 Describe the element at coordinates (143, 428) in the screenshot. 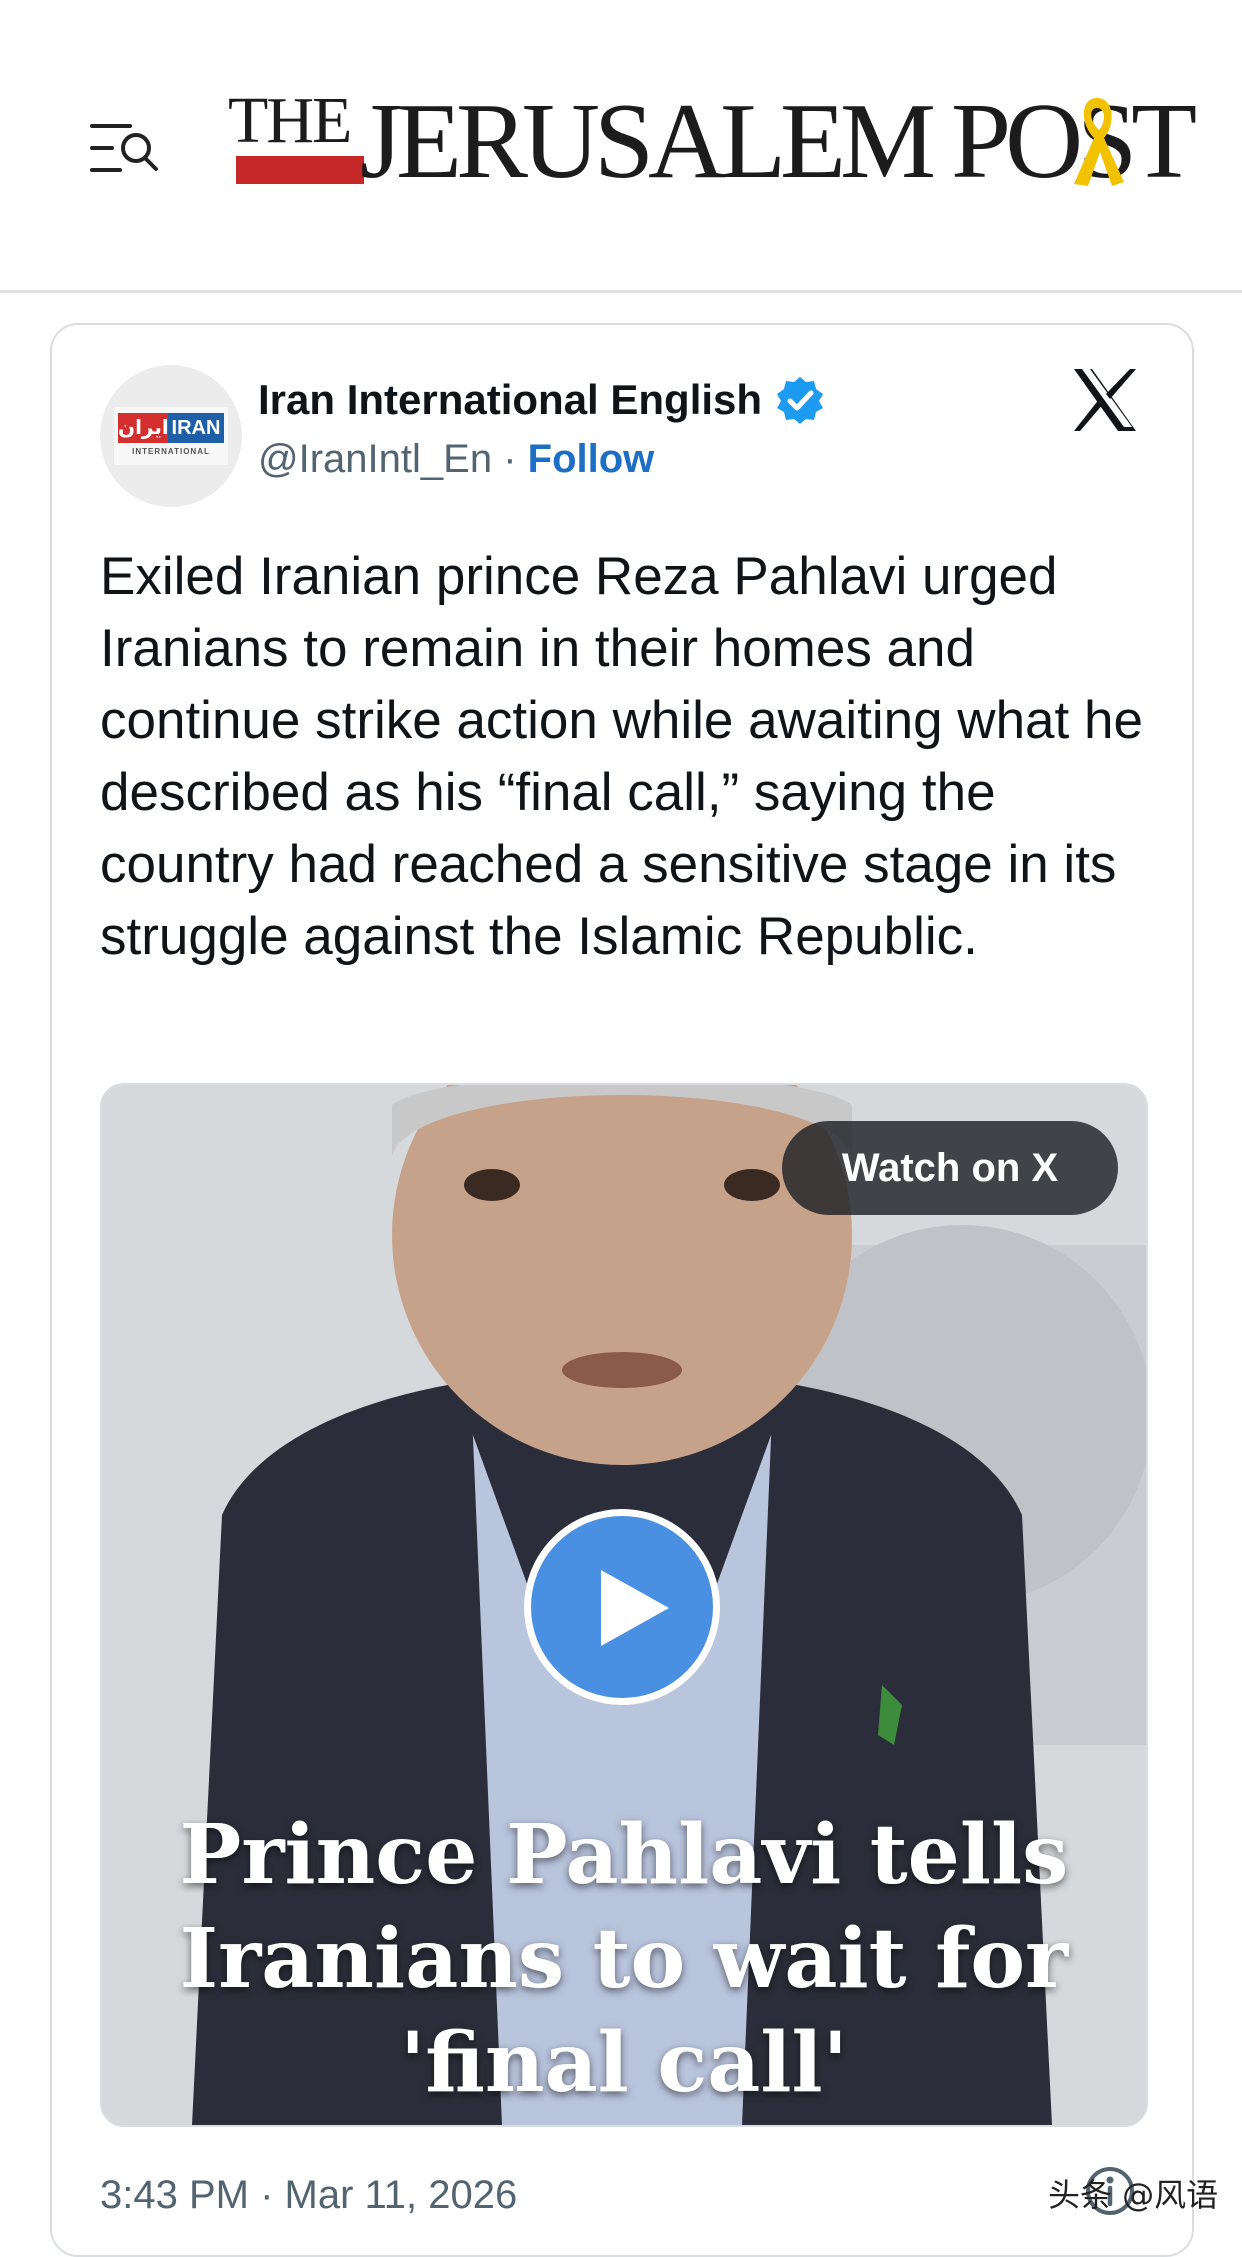

I see `avatar-farsi-text: ایران` at that location.